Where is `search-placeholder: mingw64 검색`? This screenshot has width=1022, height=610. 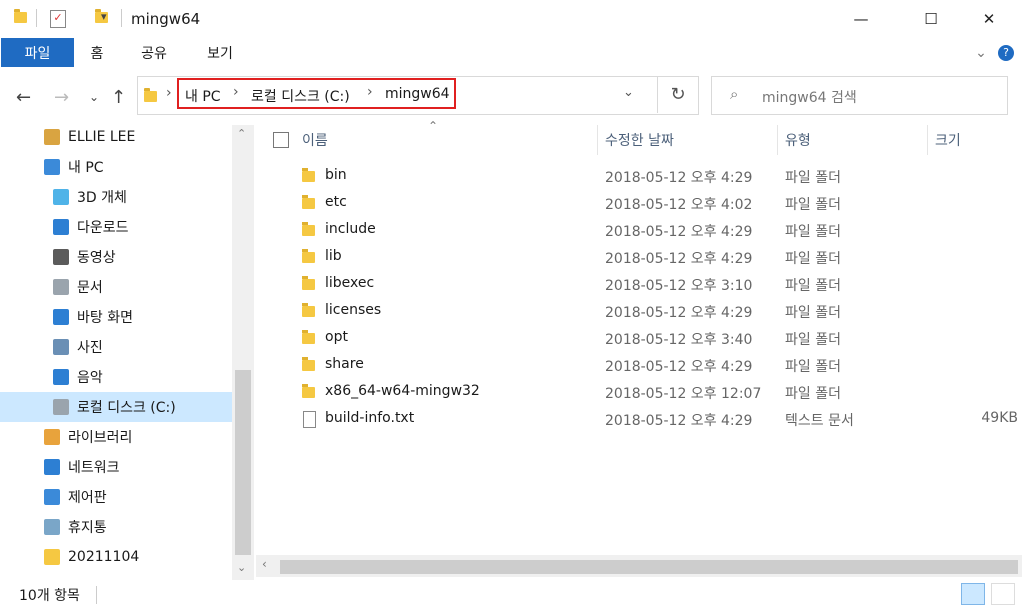
search-placeholder: mingw64 검색 is located at coordinates (809, 98).